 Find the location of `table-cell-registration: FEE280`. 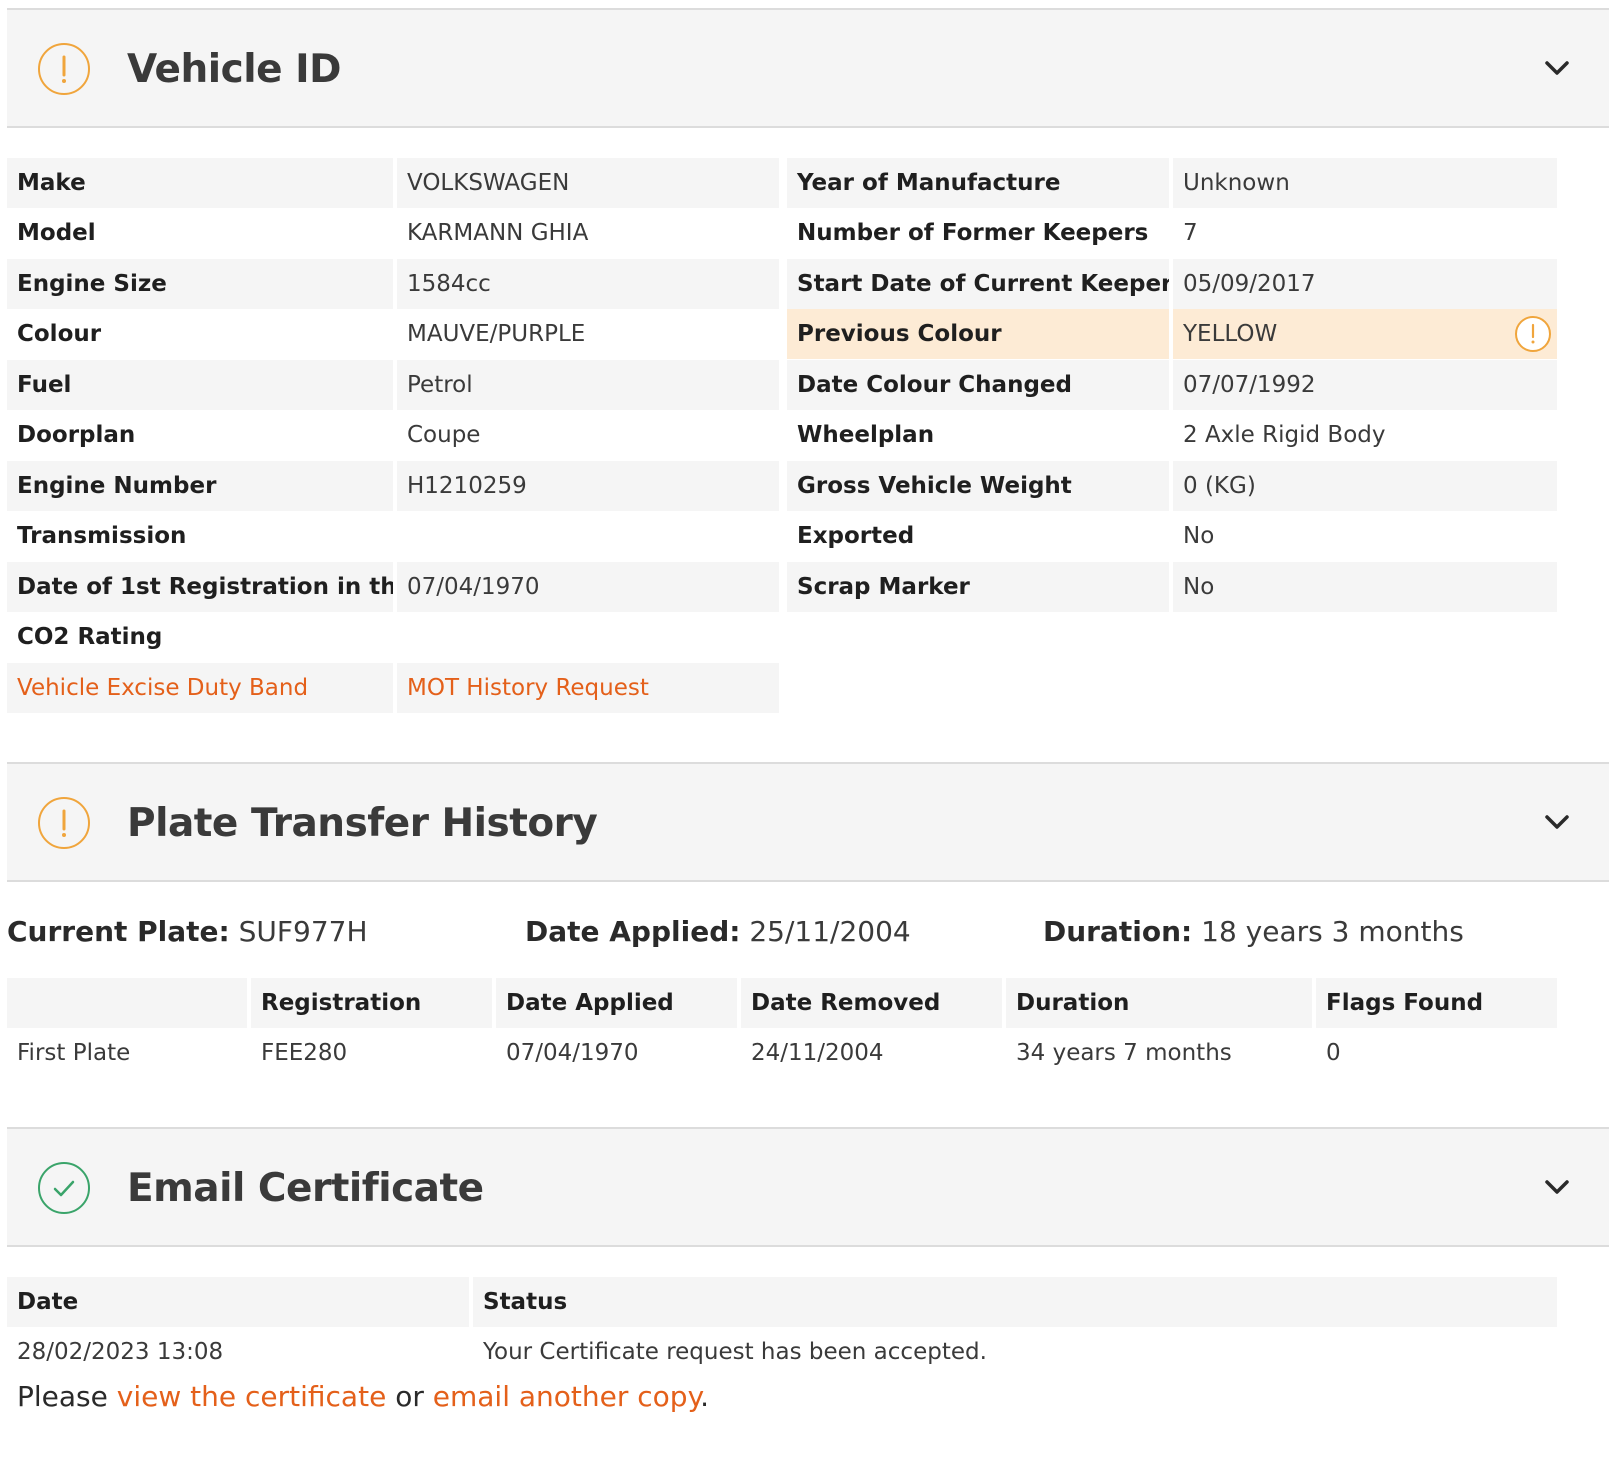

table-cell-registration: FEE280 is located at coordinates (304, 1053).